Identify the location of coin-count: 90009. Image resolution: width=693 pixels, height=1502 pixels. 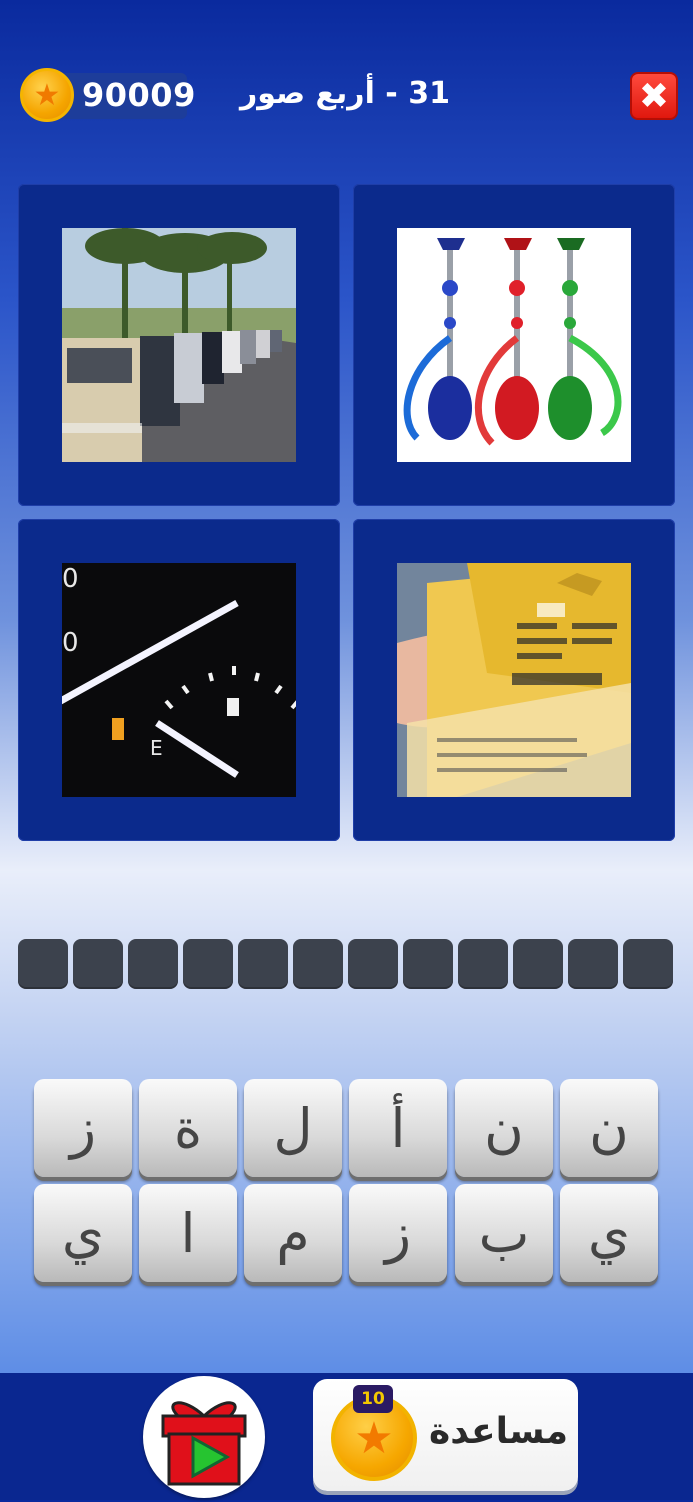
(139, 95).